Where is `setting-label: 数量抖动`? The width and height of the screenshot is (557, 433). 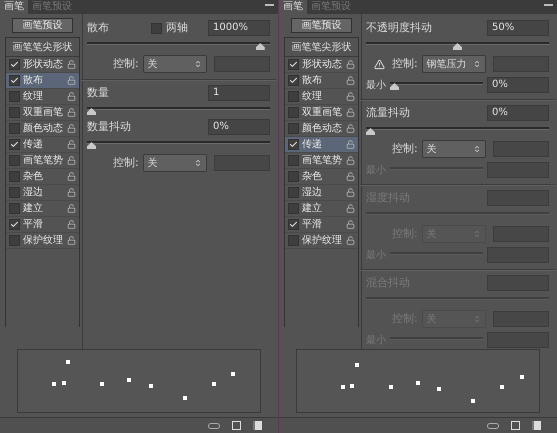 setting-label: 数量抖动 is located at coordinates (109, 126).